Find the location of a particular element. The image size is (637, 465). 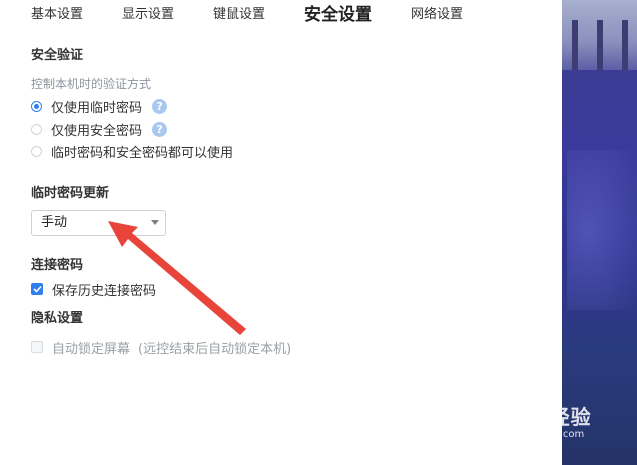

tab-basic: 基本设置 is located at coordinates (57, 15).